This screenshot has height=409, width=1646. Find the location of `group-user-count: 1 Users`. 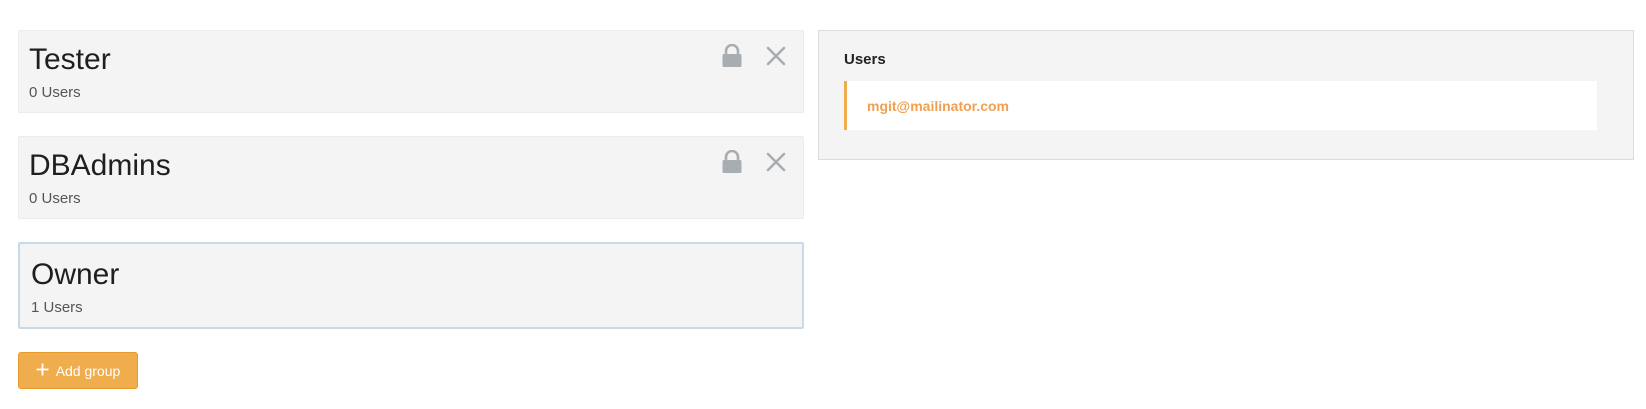

group-user-count: 1 Users is located at coordinates (57, 307).